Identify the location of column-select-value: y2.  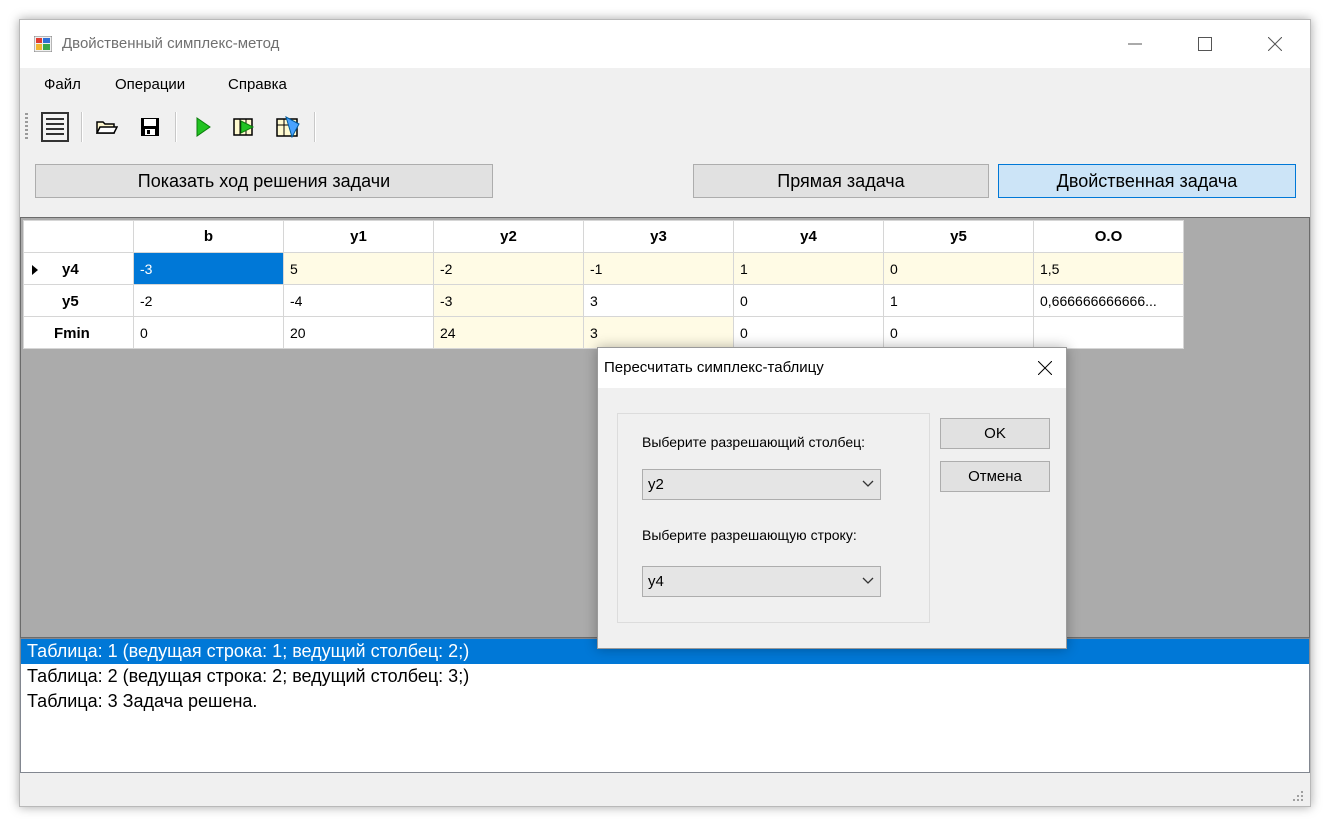
(656, 484).